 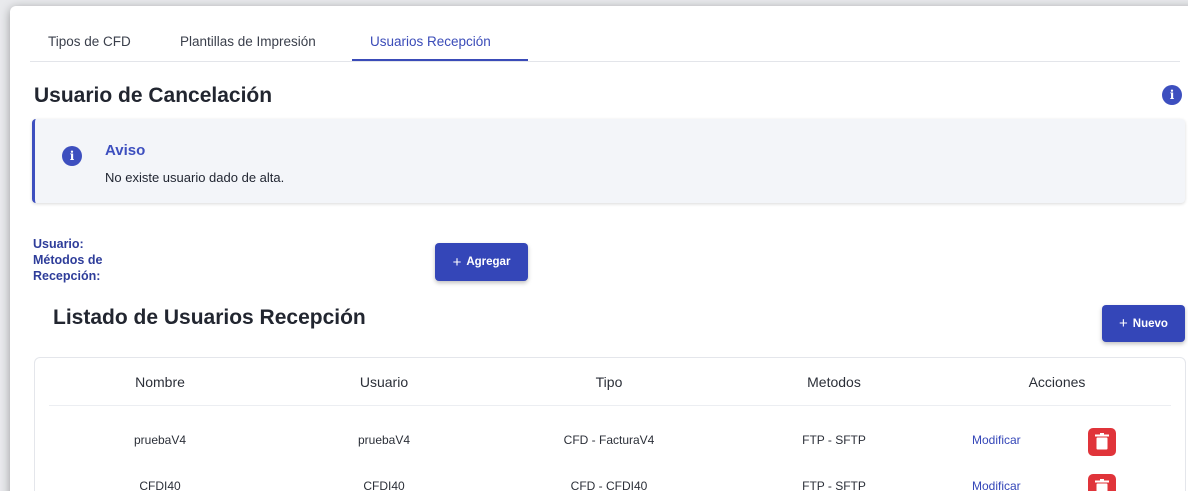 I want to click on tab-plantillas: Plantillas de Impresión, so click(x=248, y=41).